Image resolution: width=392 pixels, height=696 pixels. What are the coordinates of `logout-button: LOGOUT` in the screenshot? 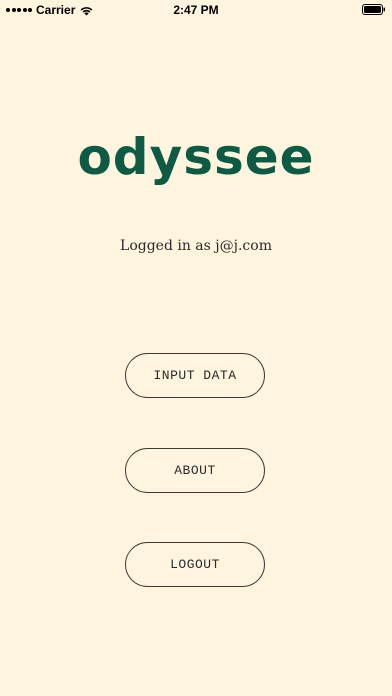 It's located at (195, 564).